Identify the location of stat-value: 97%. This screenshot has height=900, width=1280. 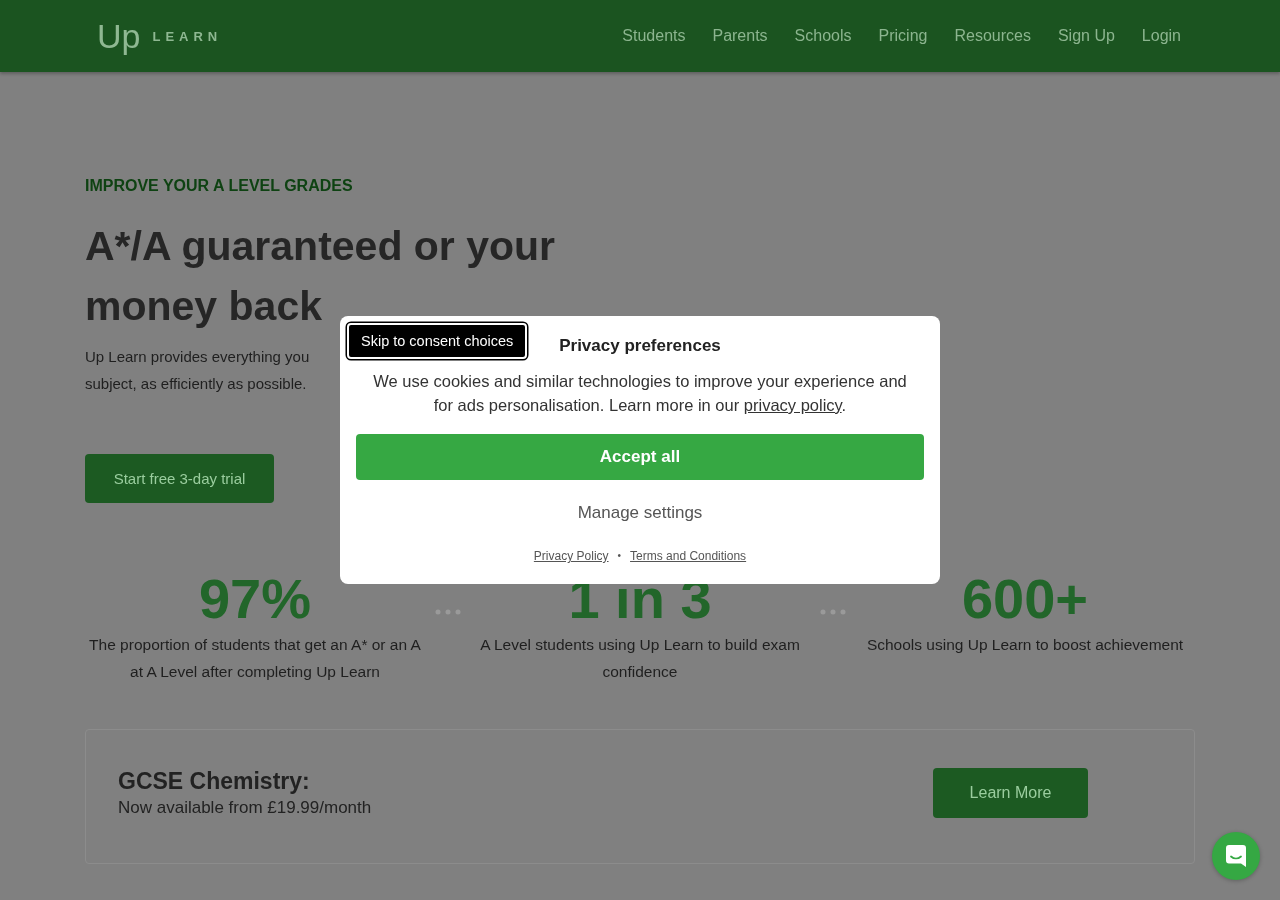
(255, 599).